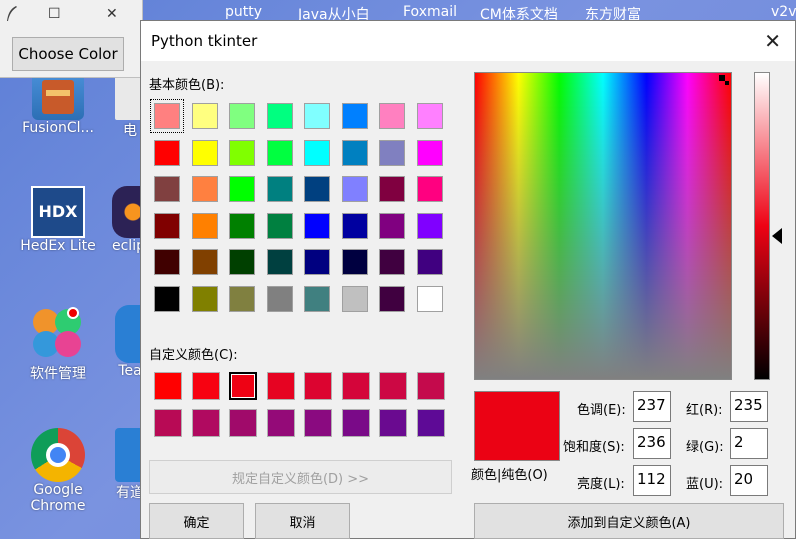 The image size is (796, 539). Describe the element at coordinates (196, 521) in the screenshot. I see `ok-button: 确定` at that location.